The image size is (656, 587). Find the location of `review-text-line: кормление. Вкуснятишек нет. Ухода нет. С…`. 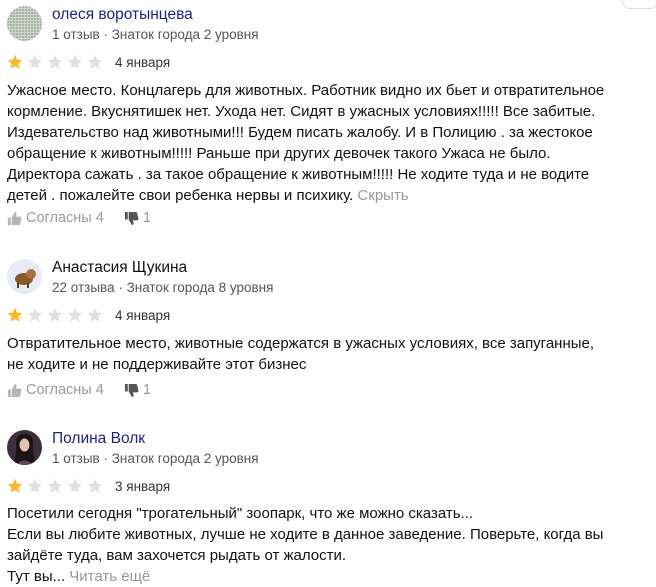

review-text-line: кормление. Вкуснятишек нет. Ухода нет. С… is located at coordinates (301, 111).